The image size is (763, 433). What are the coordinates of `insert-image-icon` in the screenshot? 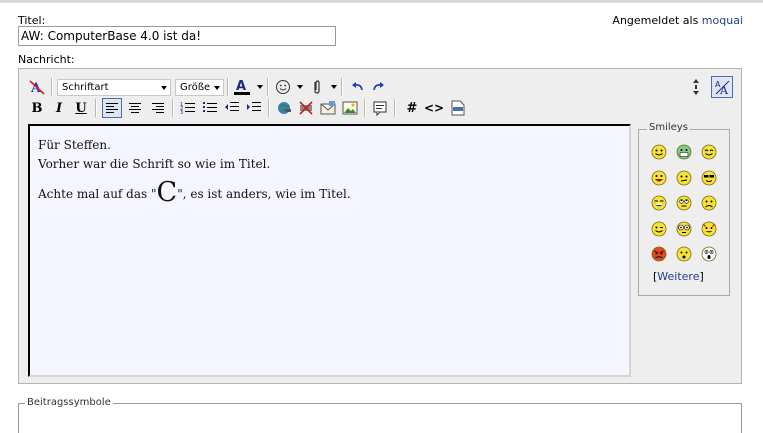 It's located at (350, 108).